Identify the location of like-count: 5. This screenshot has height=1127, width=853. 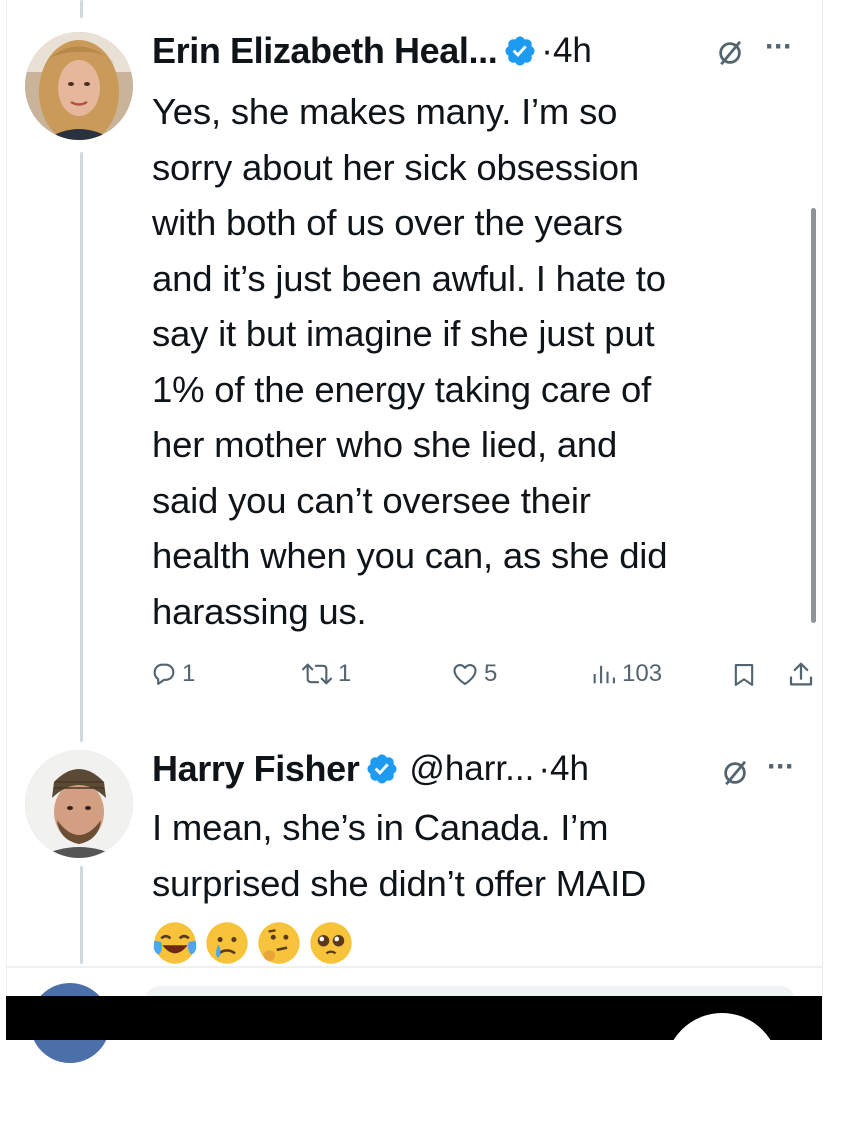
(491, 673).